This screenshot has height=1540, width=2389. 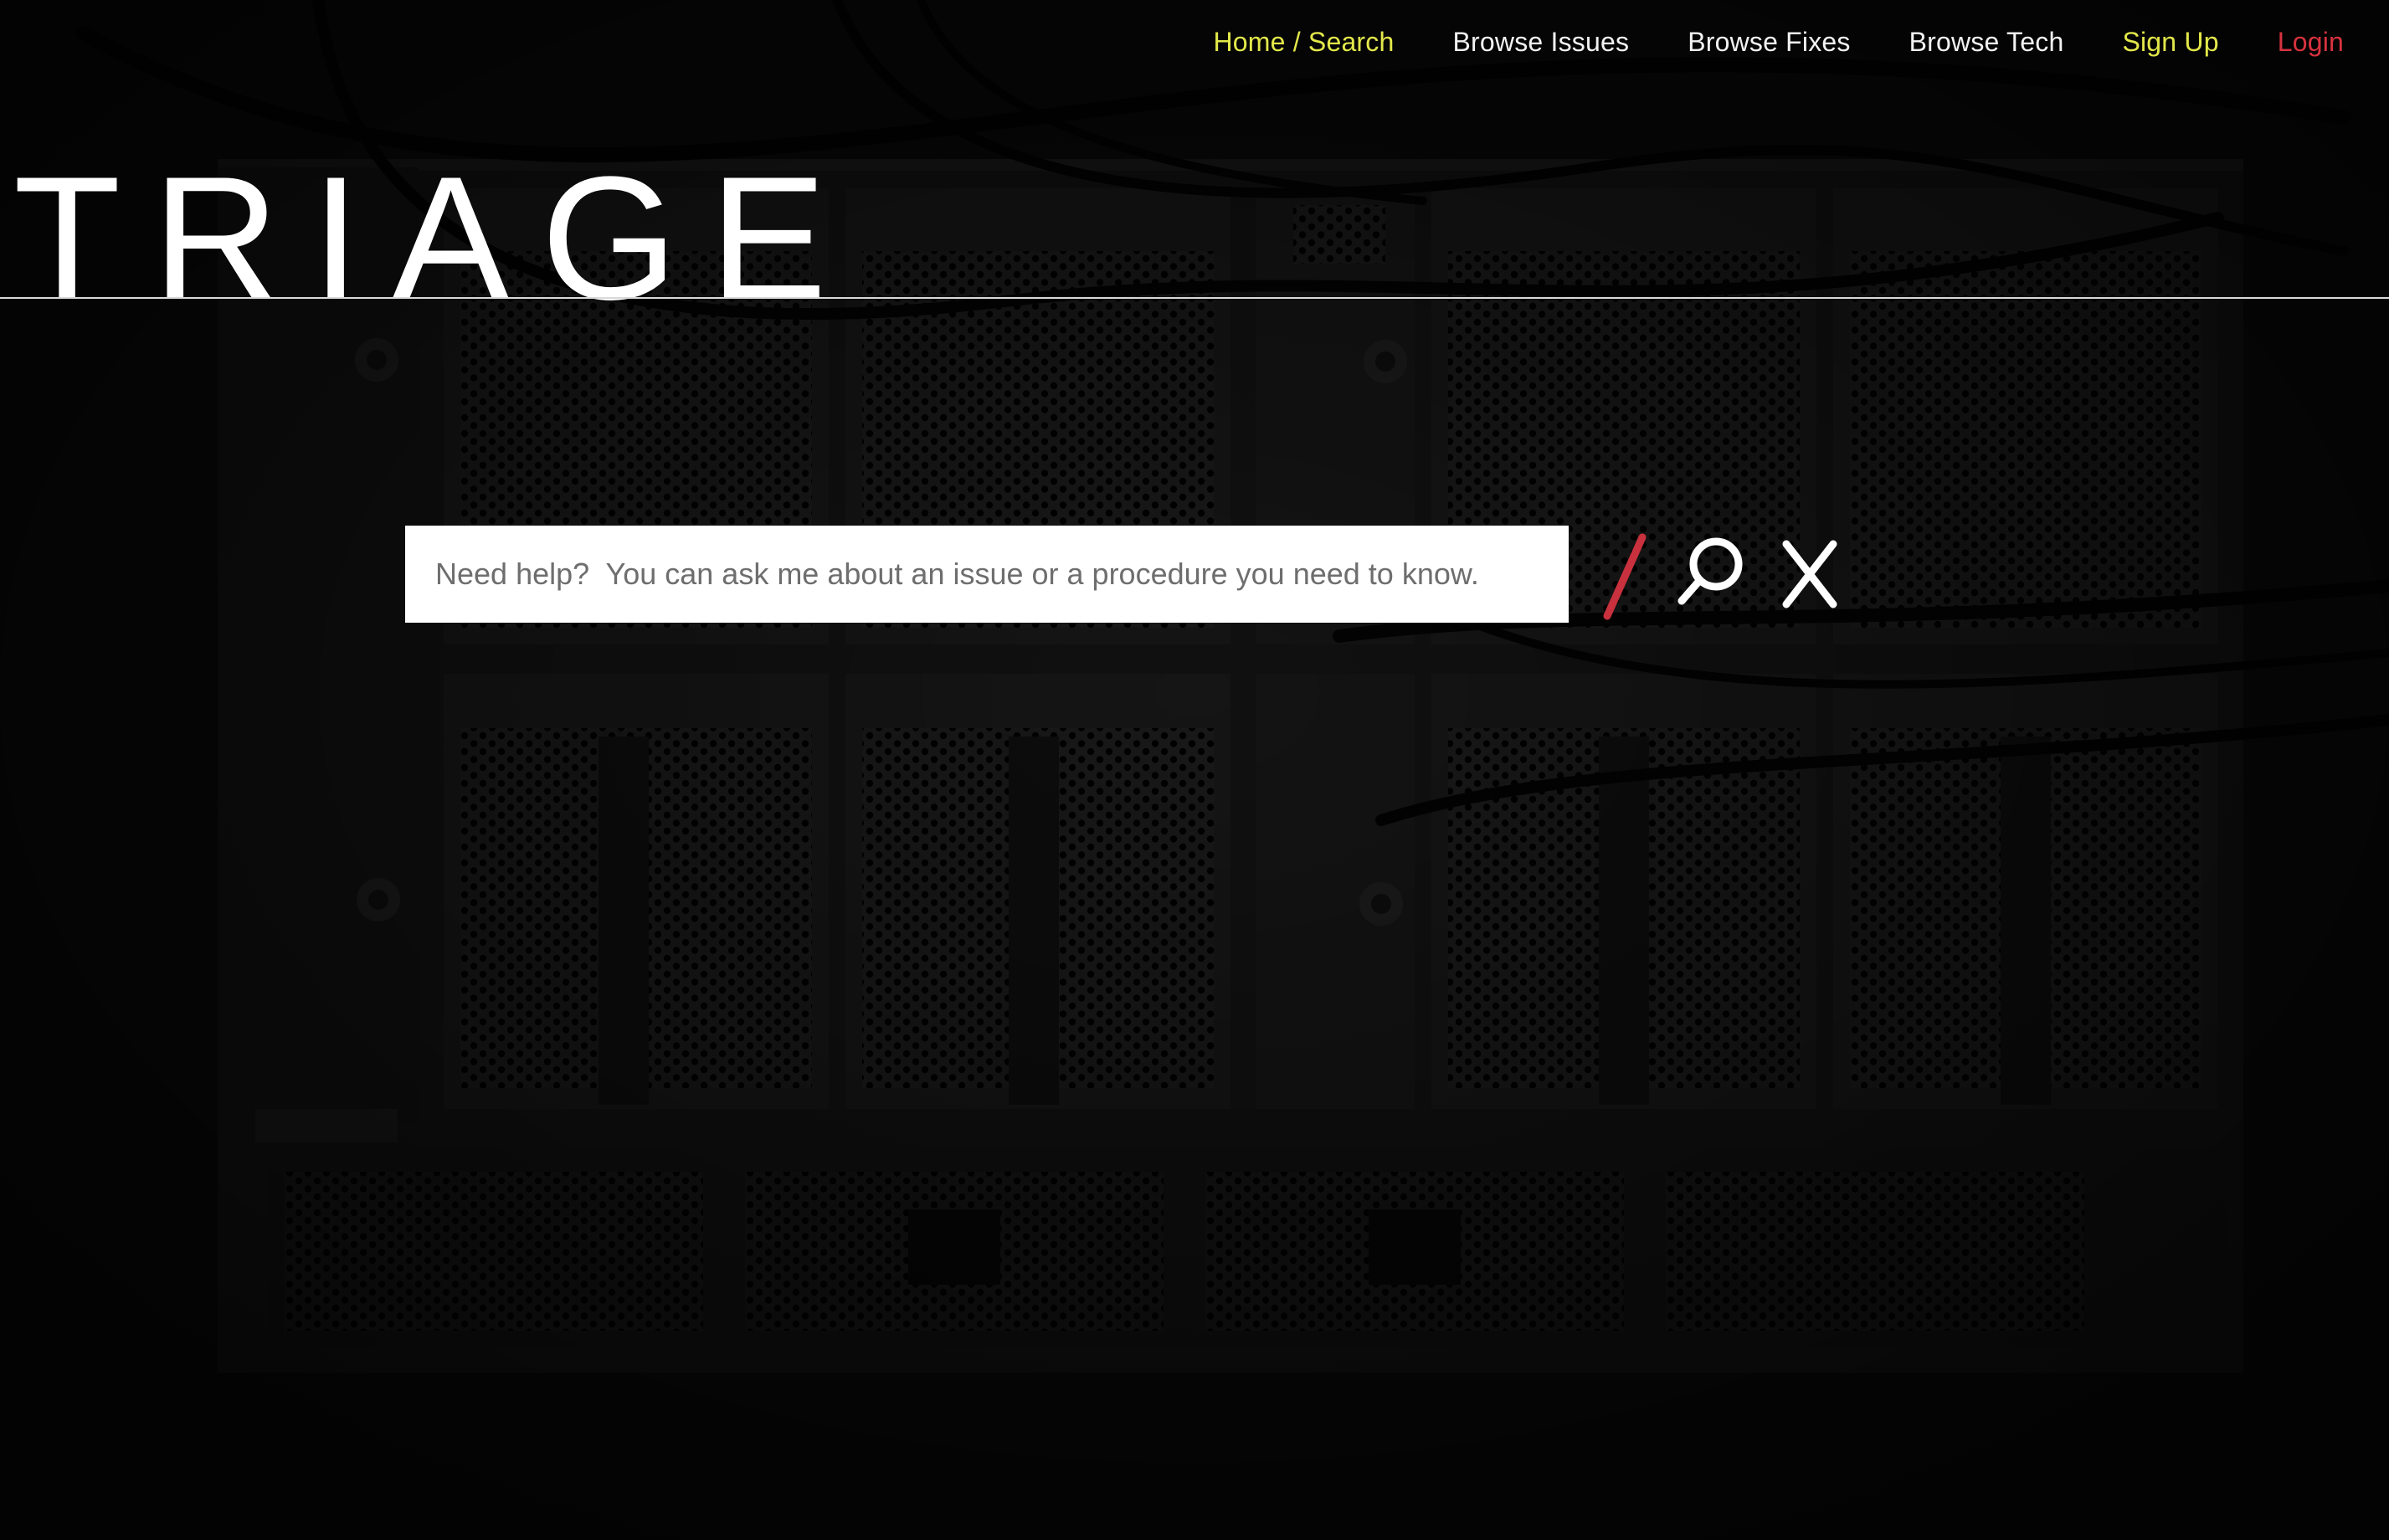 What do you see at coordinates (1194, 298) in the screenshot?
I see `header-divider` at bounding box center [1194, 298].